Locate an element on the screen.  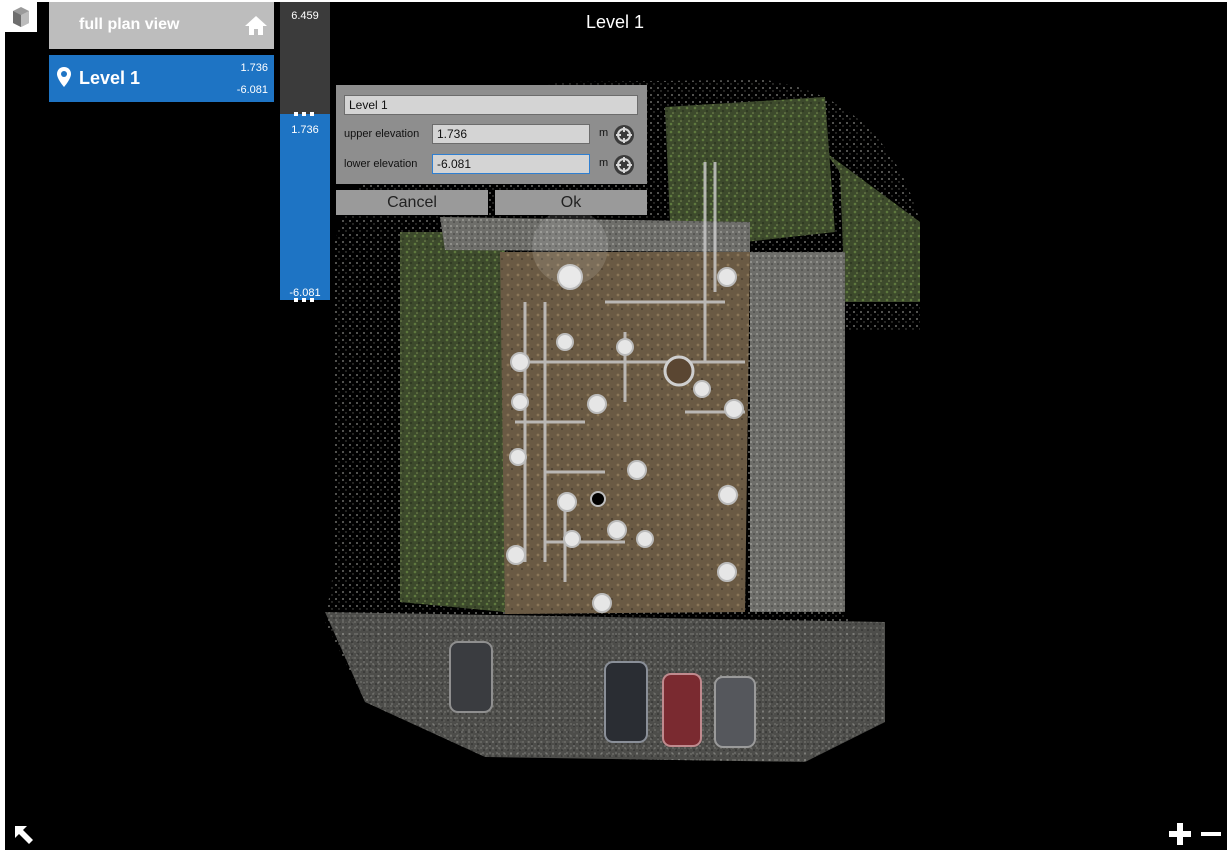
minus-icon is located at coordinates (1211, 836).